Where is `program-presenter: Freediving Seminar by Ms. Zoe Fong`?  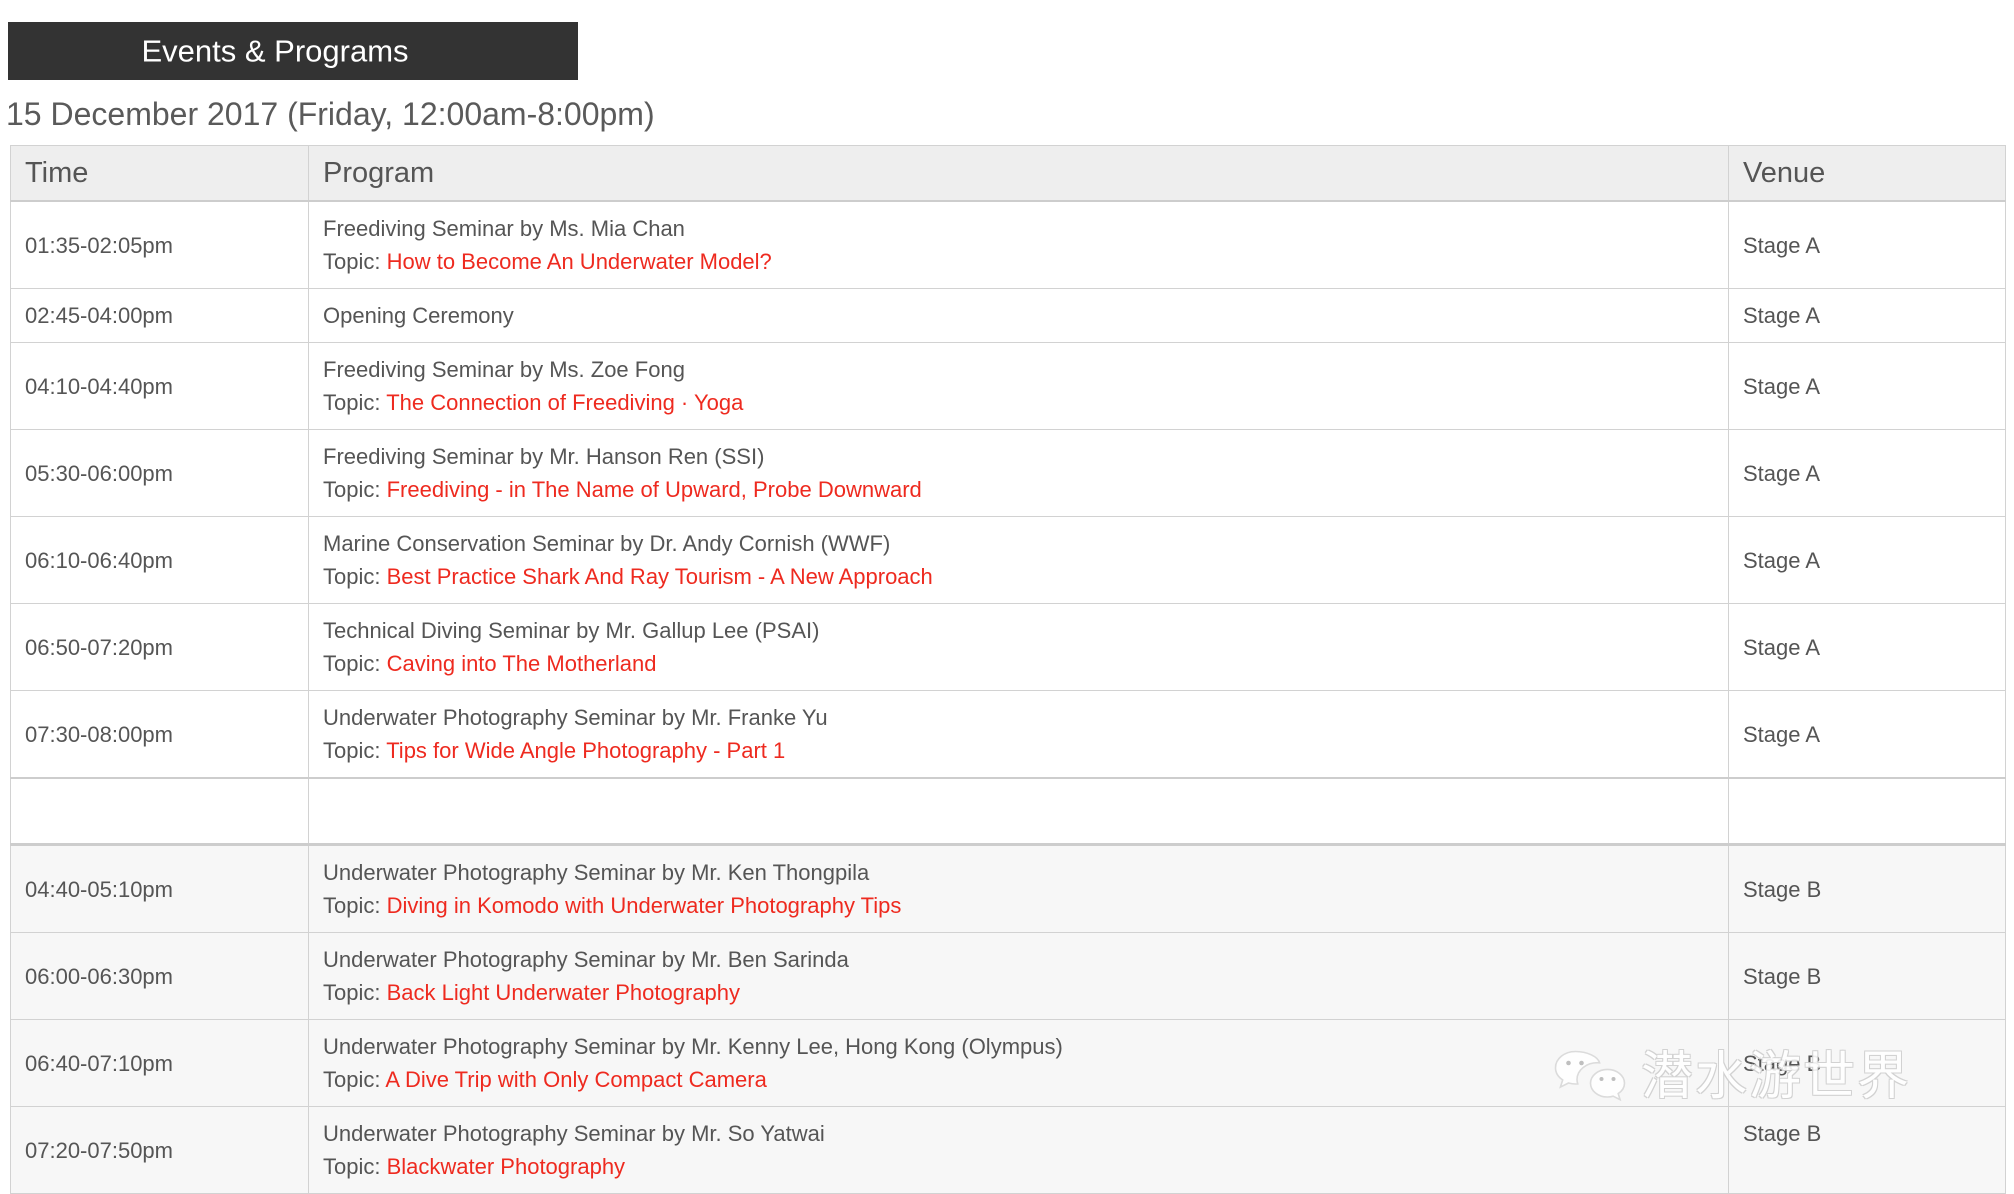 program-presenter: Freediving Seminar by Ms. Zoe Fong is located at coordinates (504, 369).